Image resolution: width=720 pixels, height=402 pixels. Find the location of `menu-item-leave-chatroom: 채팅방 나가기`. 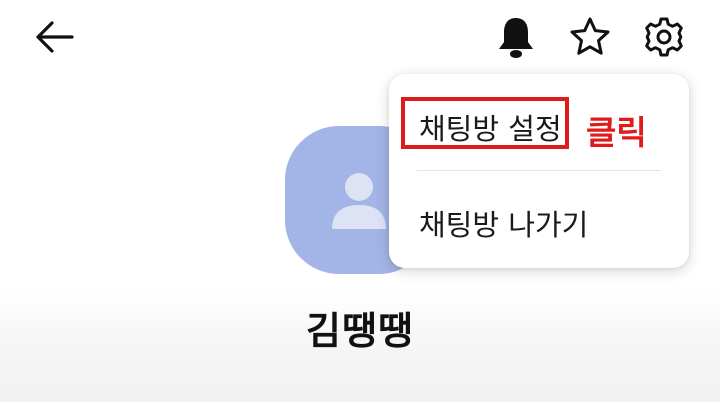

menu-item-leave-chatroom: 채팅방 나가기 is located at coordinates (503, 223).